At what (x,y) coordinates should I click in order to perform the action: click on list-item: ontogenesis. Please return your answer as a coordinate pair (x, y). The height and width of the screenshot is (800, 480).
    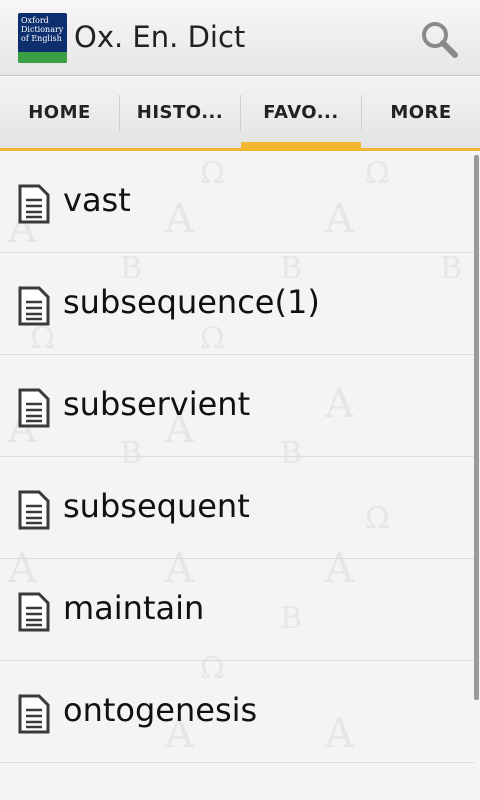
    Looking at the image, I should click on (237, 712).